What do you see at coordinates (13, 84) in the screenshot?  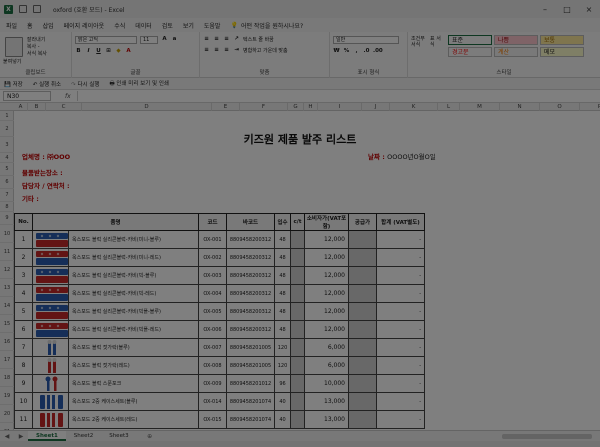 I see `quick-save-button: 💾 저장` at bounding box center [13, 84].